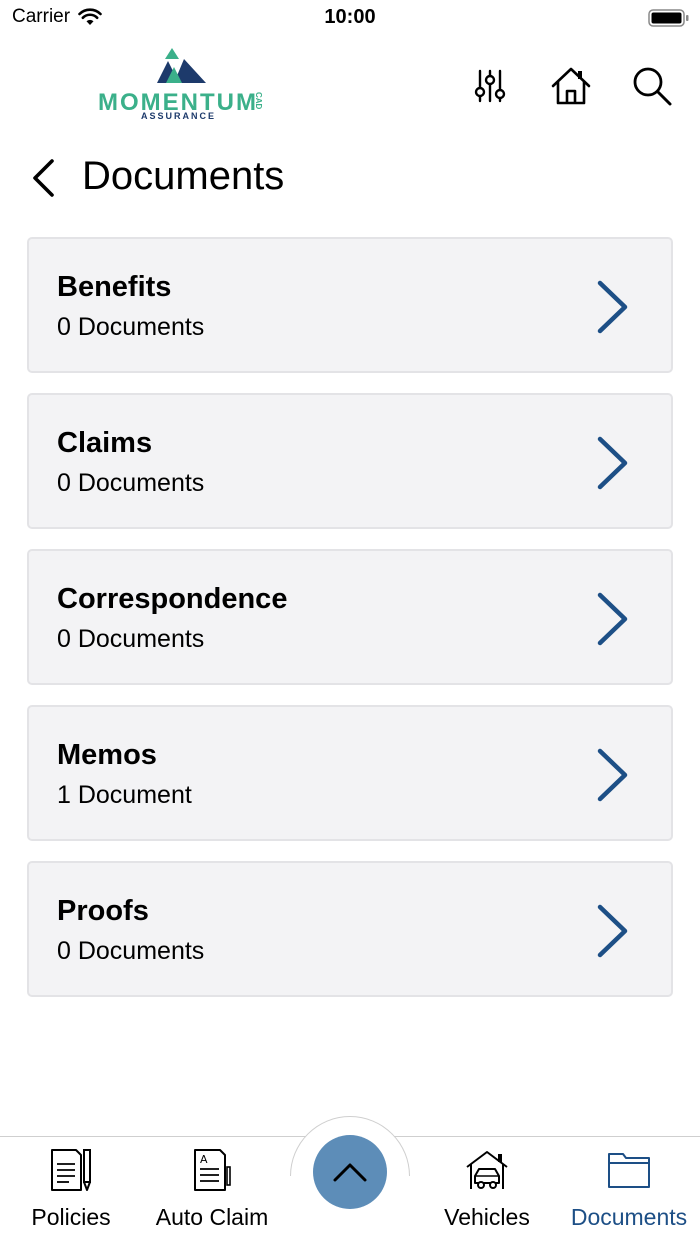  What do you see at coordinates (212, 1170) in the screenshot?
I see `claim-form-icon: A` at bounding box center [212, 1170].